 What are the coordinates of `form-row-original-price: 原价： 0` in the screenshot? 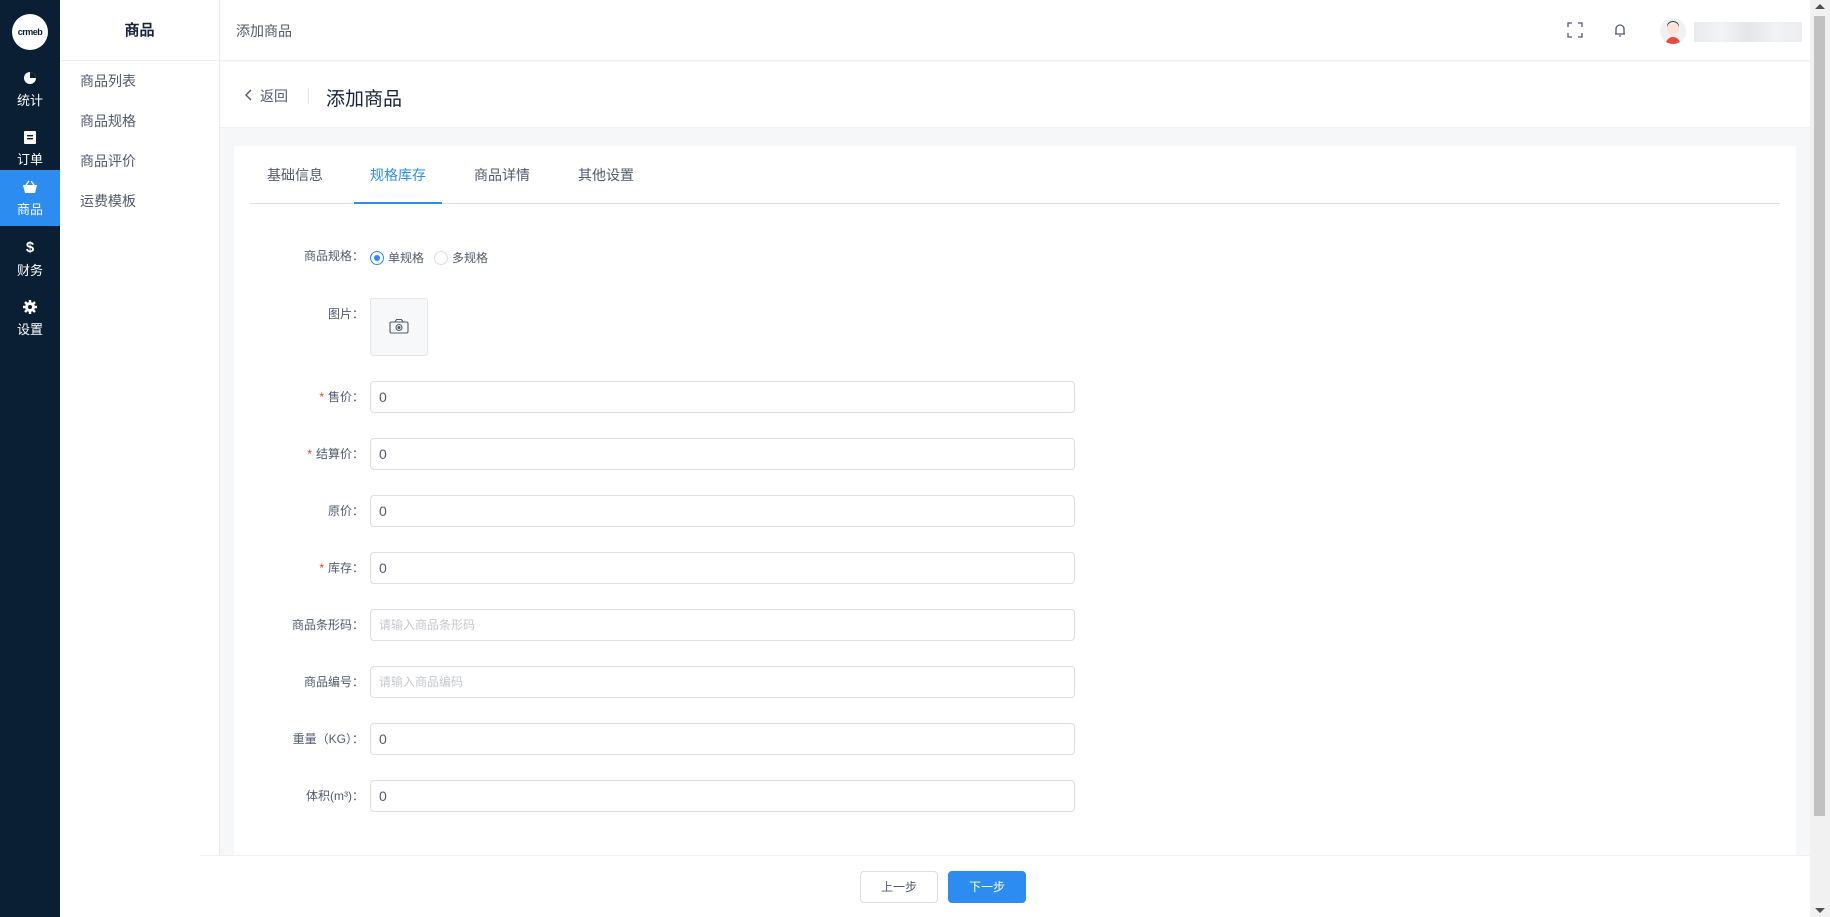 It's located at (784, 511).